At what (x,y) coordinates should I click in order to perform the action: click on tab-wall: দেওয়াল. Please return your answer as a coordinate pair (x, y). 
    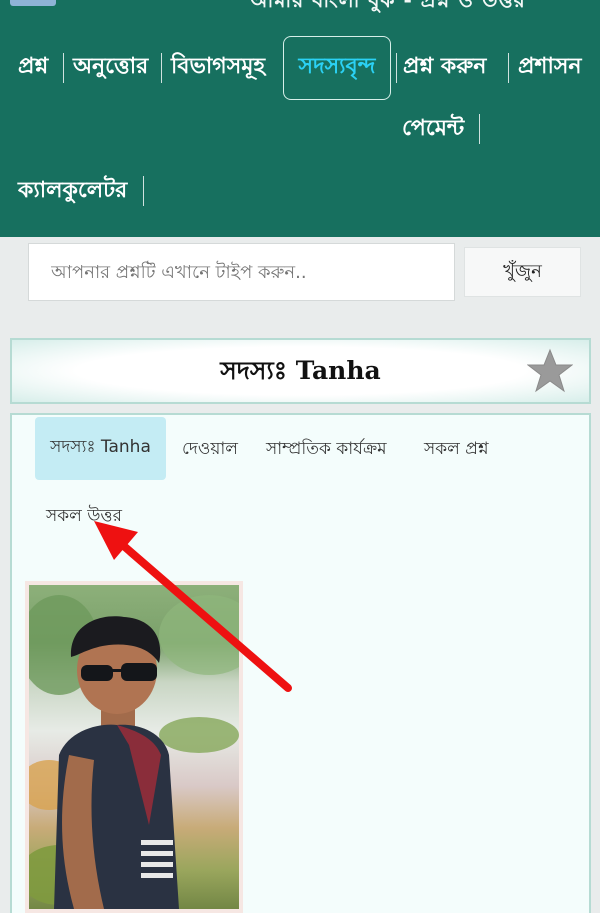
    Looking at the image, I should click on (210, 450).